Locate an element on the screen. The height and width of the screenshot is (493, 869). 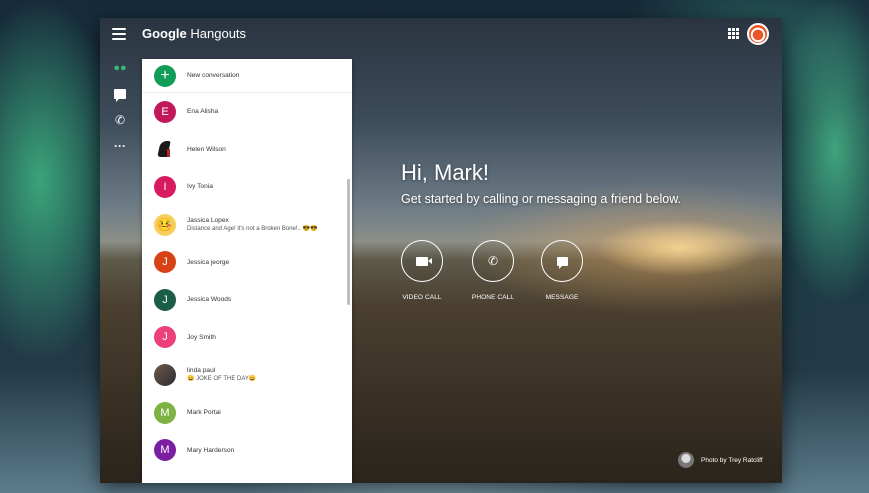
contact-name: Mark Portai is located at coordinates (204, 413).